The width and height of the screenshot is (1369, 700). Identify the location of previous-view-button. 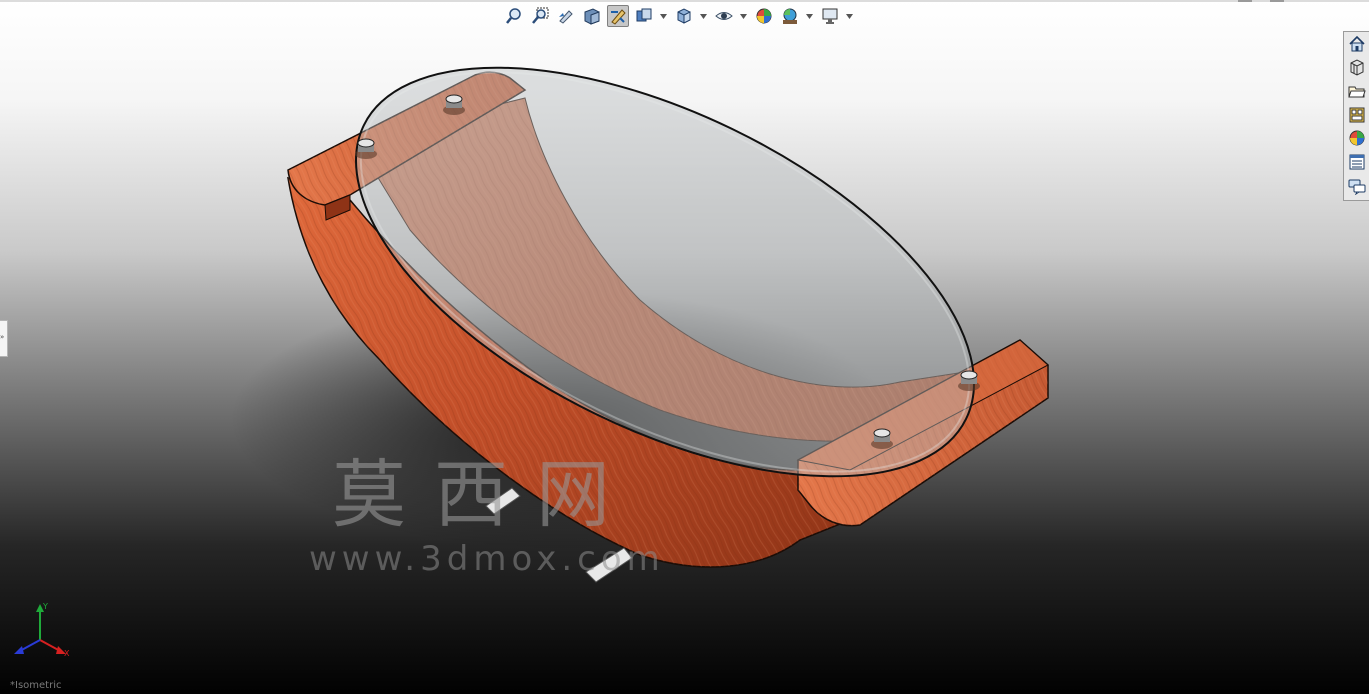
(566, 16).